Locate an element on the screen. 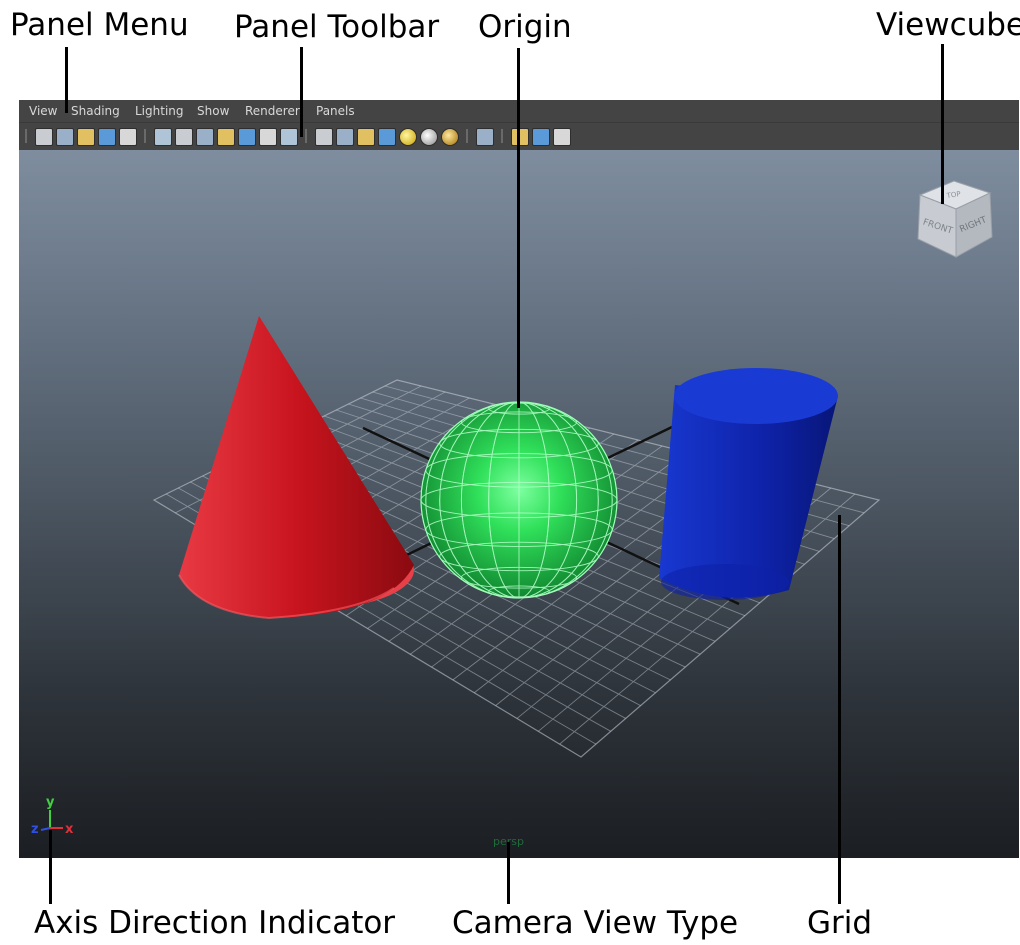 The width and height of the screenshot is (1020, 945). axis-x-label: x is located at coordinates (69, 829).